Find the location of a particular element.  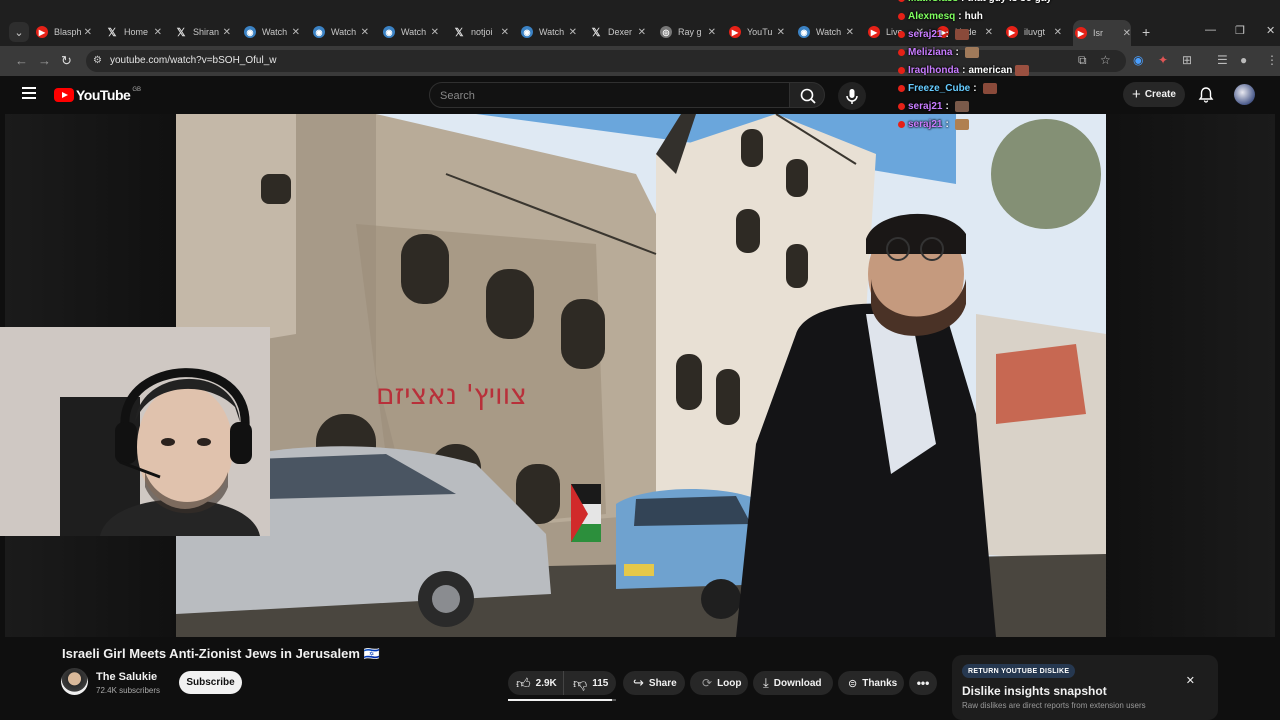

reading-list-icon: ☰ is located at coordinates (1222, 60).